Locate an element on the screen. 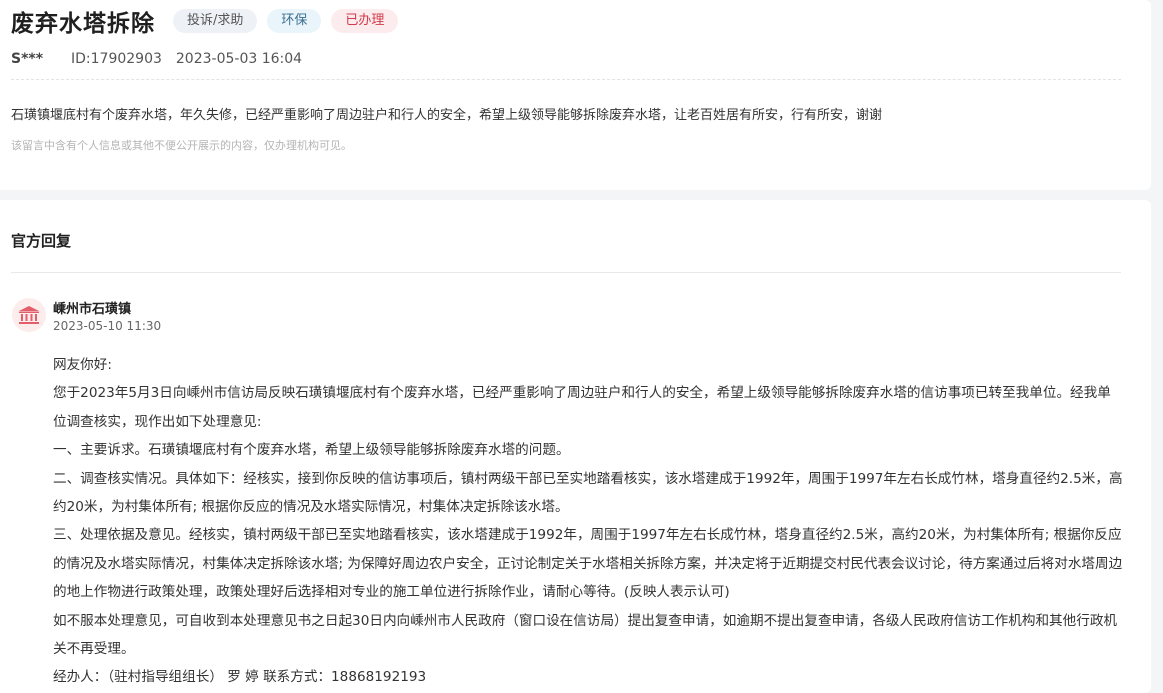 The width and height of the screenshot is (1163, 693). tag-category: 投诉/求助 is located at coordinates (215, 21).